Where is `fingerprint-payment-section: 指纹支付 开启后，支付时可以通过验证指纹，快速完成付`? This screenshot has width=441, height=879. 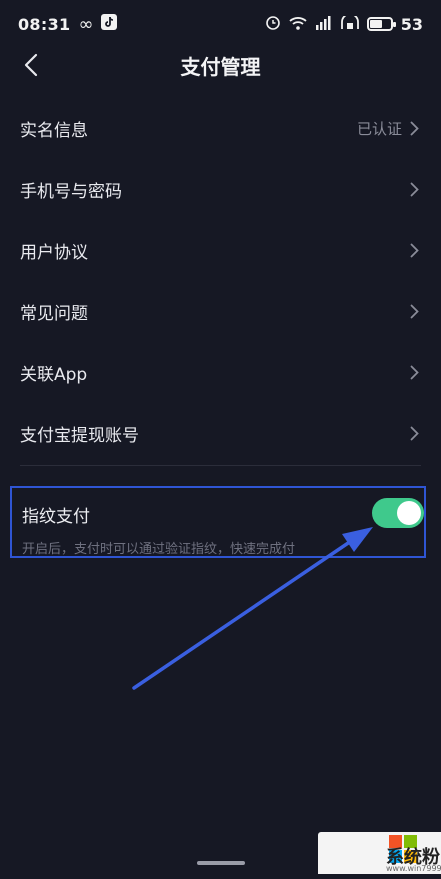
fingerprint-payment-section: 指纹支付 开启后，支付时可以通过验证指纹，快速完成付 is located at coordinates (218, 522).